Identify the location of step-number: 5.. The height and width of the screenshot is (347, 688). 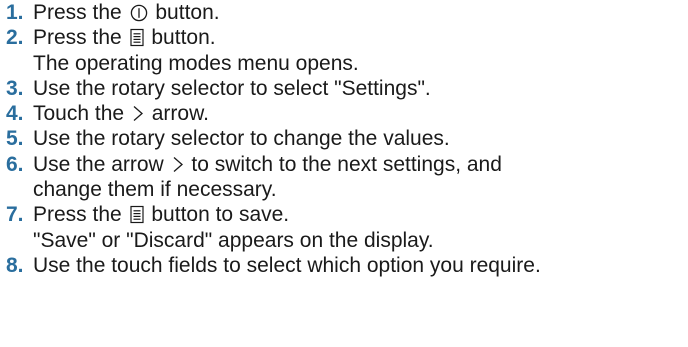
(15, 139).